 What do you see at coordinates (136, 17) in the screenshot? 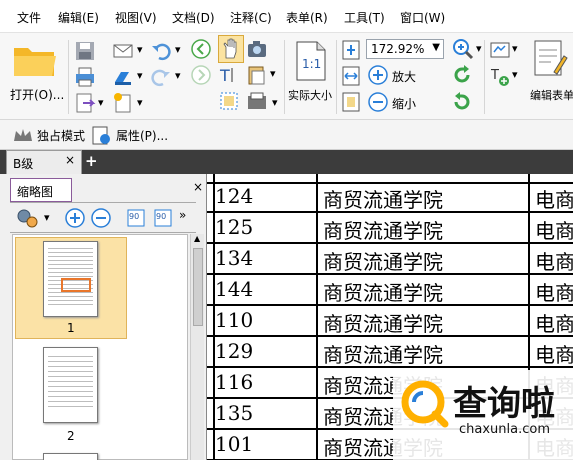
I see `menu-view: 视图(V)` at bounding box center [136, 17].